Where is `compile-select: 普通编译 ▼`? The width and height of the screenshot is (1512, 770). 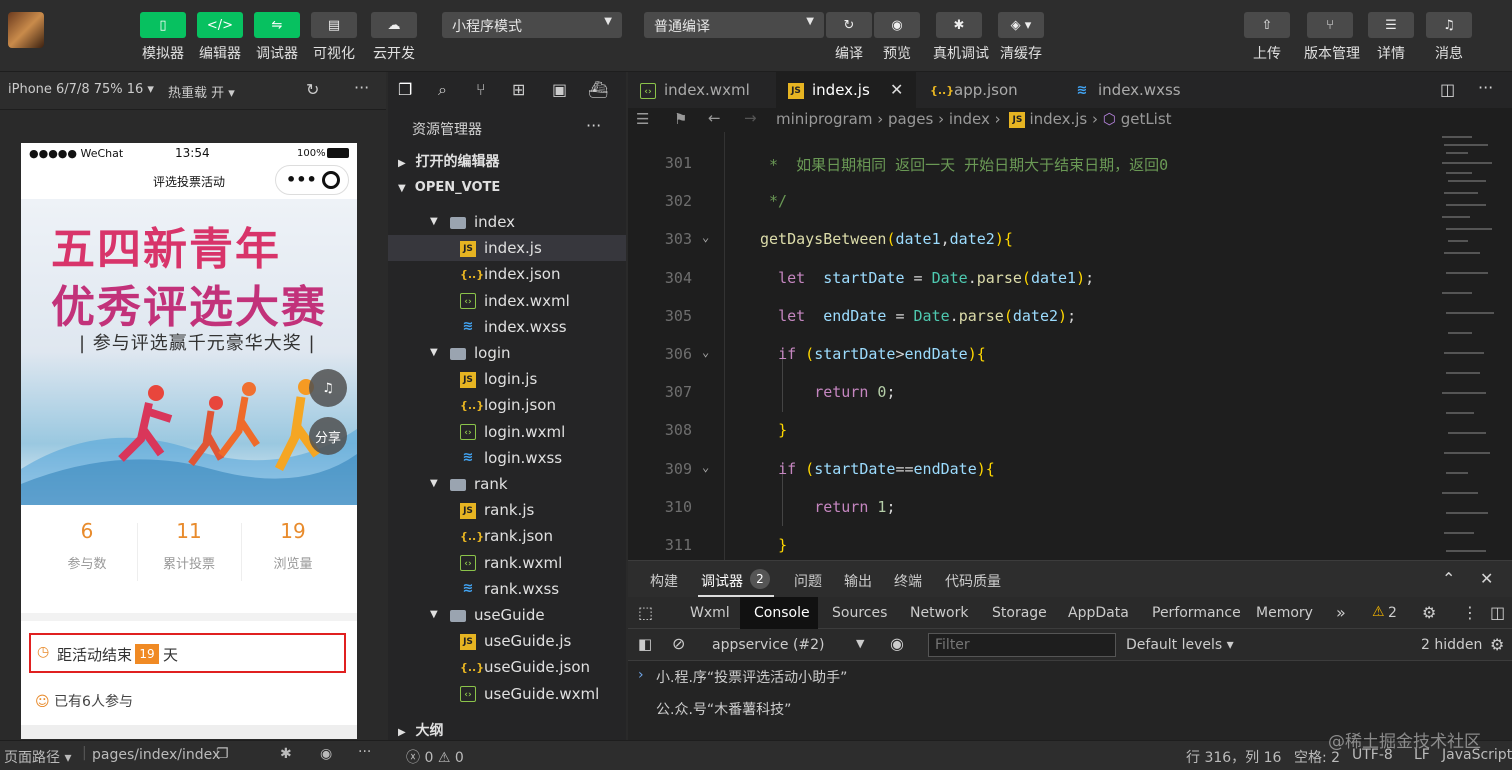 compile-select: 普通编译 ▼ is located at coordinates (734, 25).